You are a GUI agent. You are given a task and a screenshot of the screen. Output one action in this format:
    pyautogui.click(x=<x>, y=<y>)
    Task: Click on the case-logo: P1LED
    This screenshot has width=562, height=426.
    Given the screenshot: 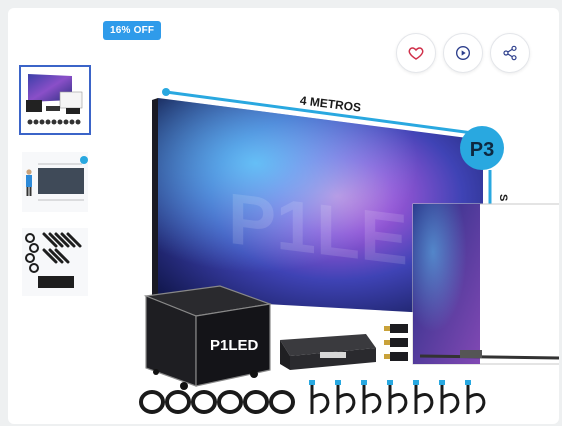 What is the action you would take?
    pyautogui.click(x=234, y=345)
    